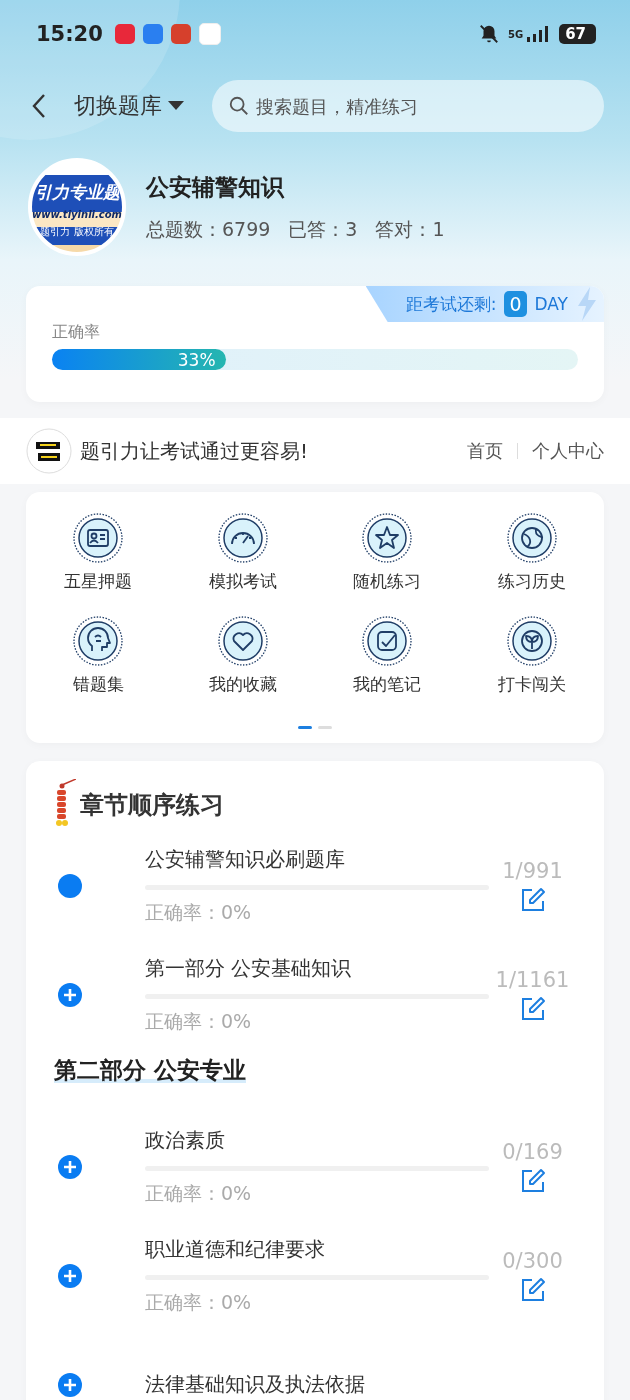 This screenshot has width=630, height=1400. What do you see at coordinates (387, 641) in the screenshot?
I see `note-icon` at bounding box center [387, 641].